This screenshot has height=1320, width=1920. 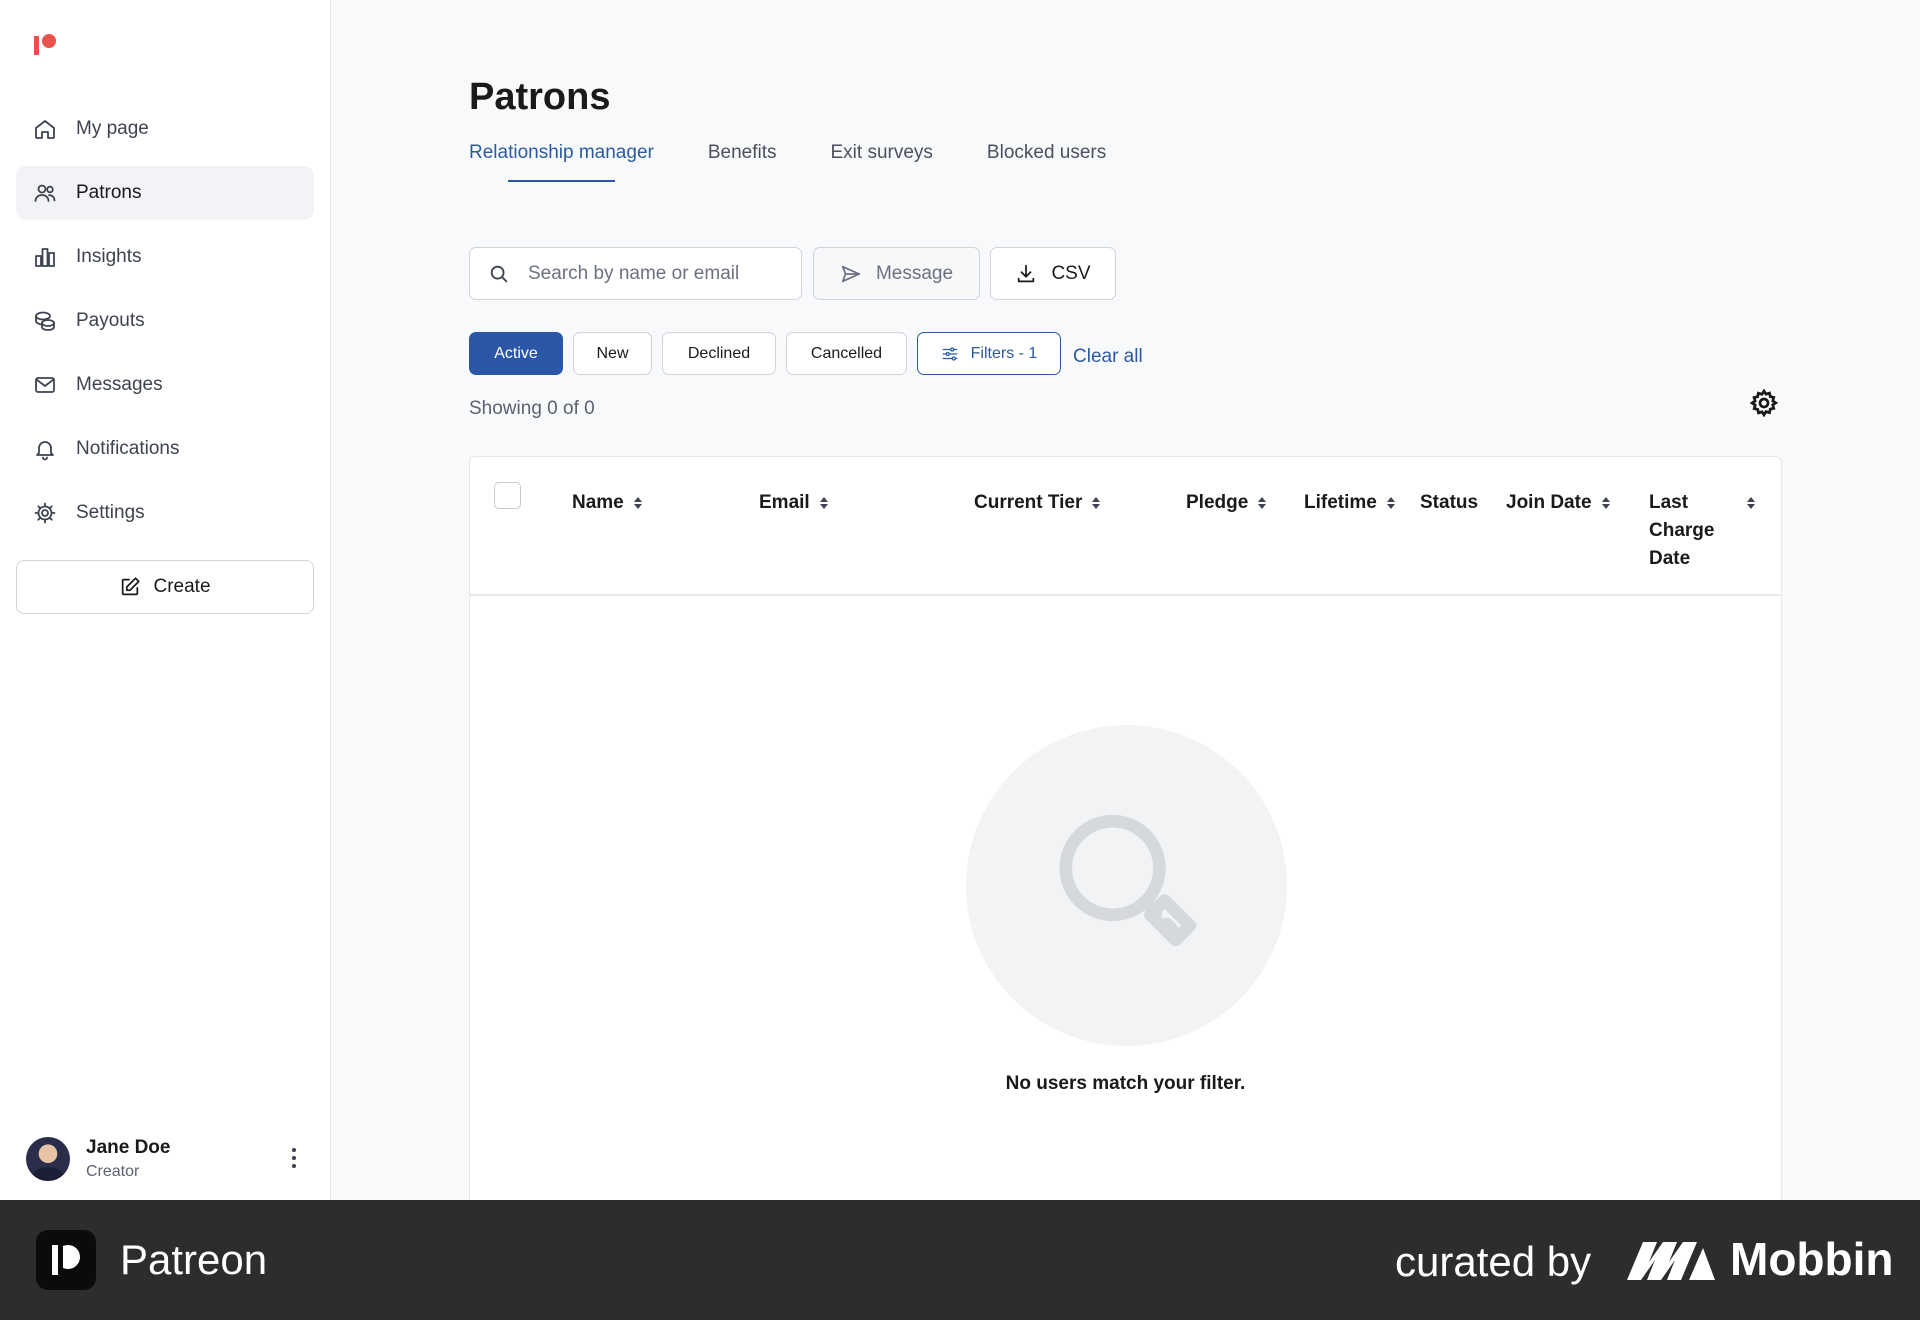 What do you see at coordinates (182, 586) in the screenshot?
I see `create-label: Create` at bounding box center [182, 586].